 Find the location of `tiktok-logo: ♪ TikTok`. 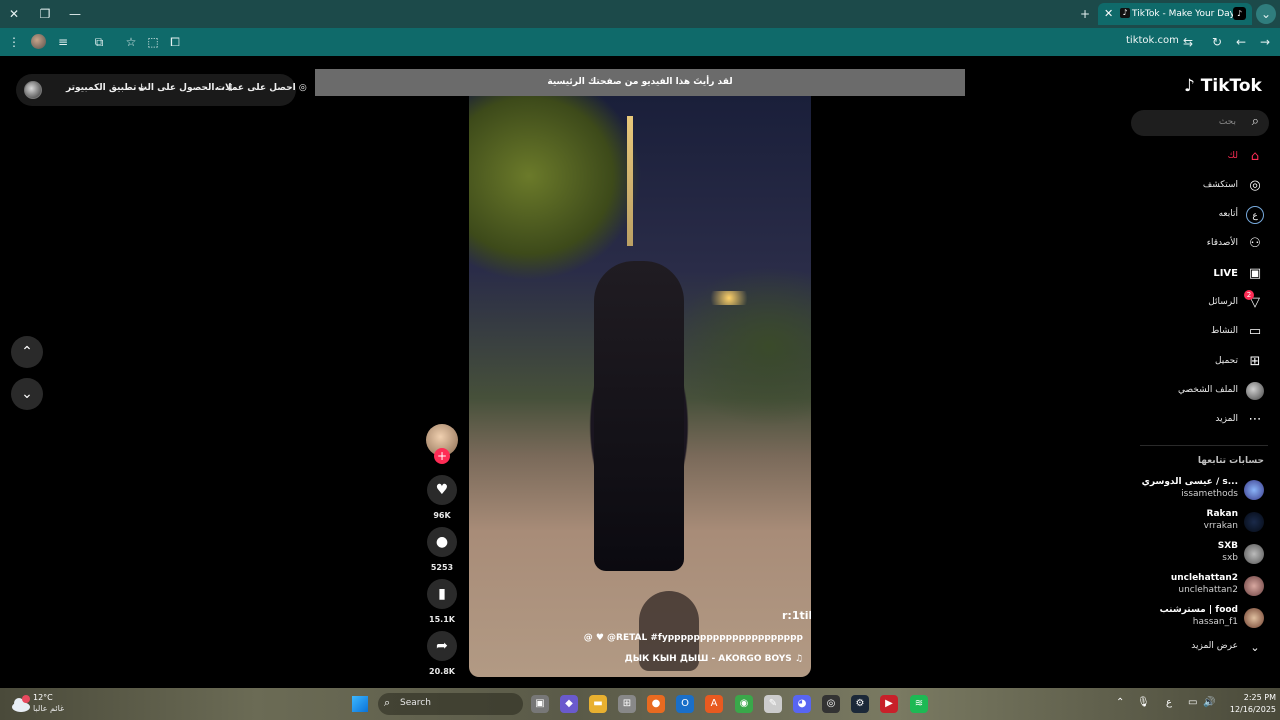

tiktok-logo: ♪ TikTok is located at coordinates (1223, 86).